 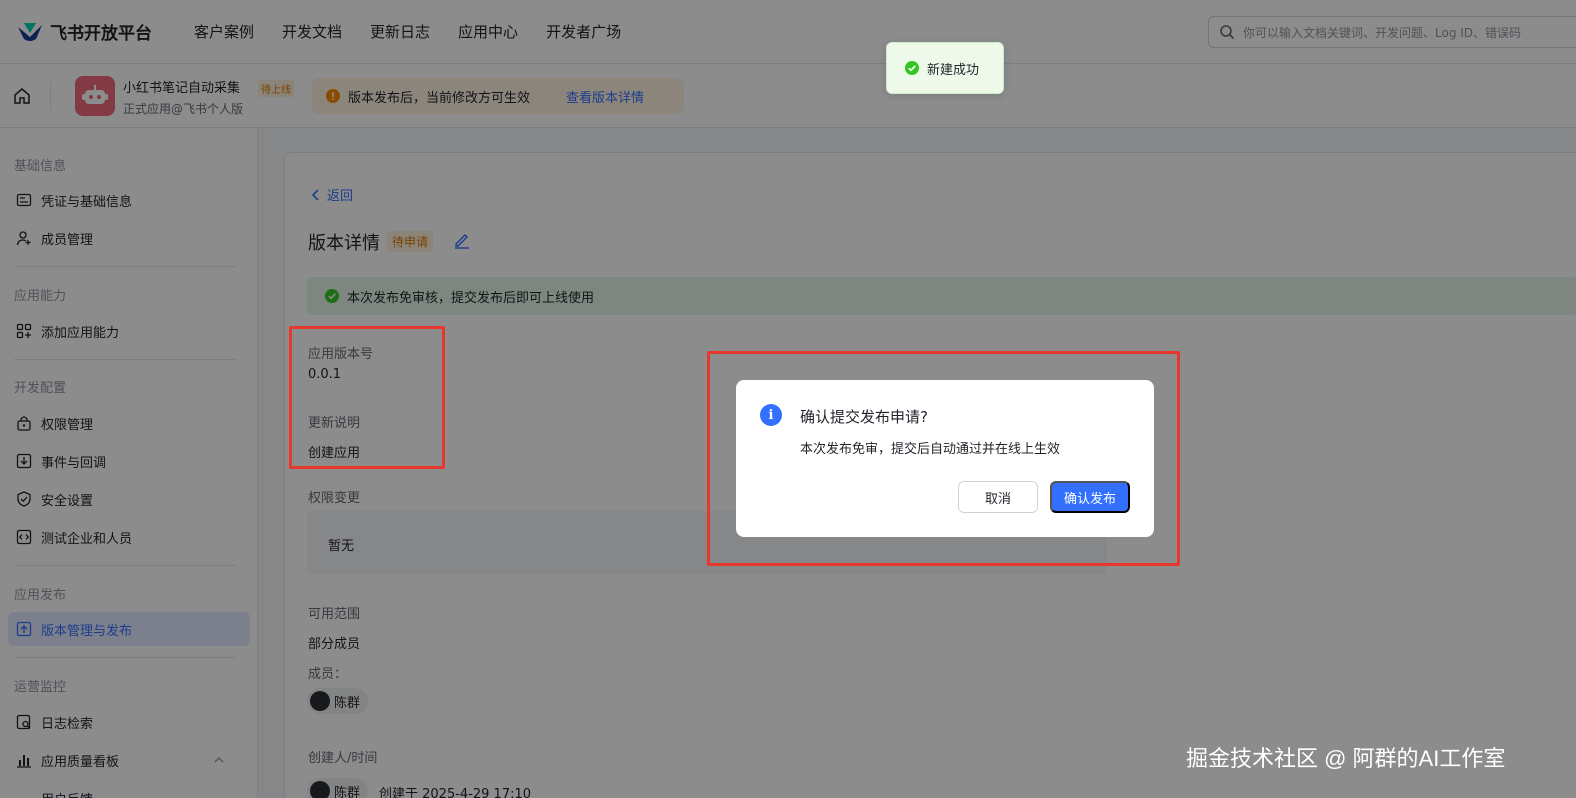 I want to click on check-circle-icon, so click(x=912, y=68).